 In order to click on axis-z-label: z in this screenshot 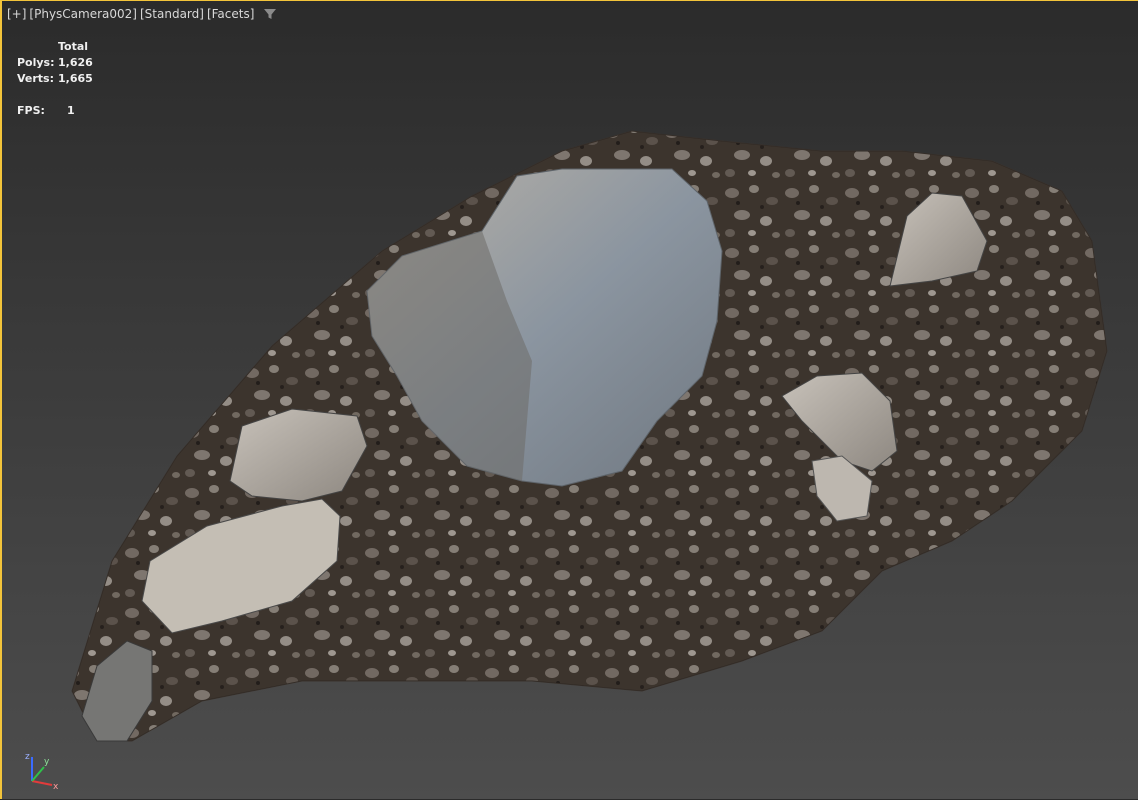, I will do `click(27, 757)`.